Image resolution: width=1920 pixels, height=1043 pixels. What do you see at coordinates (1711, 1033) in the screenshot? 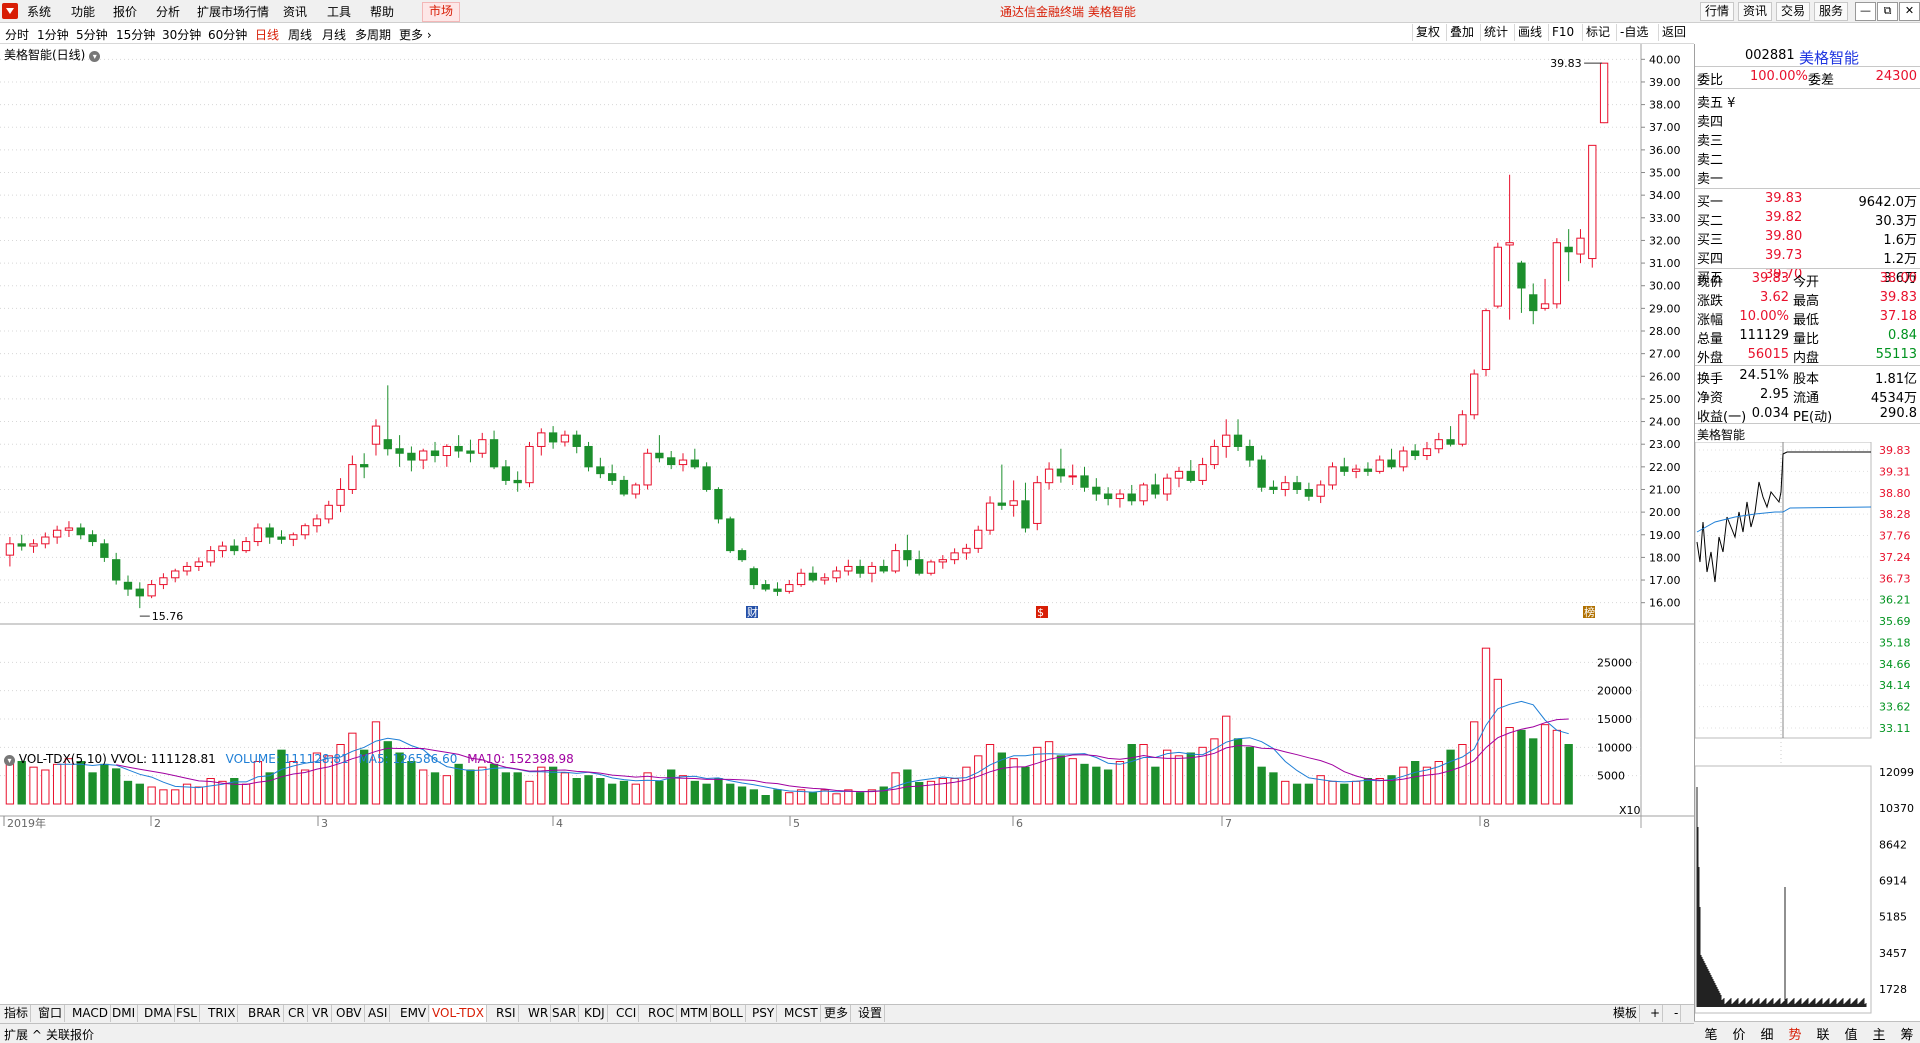
I see `right-tab: 笔` at bounding box center [1711, 1033].